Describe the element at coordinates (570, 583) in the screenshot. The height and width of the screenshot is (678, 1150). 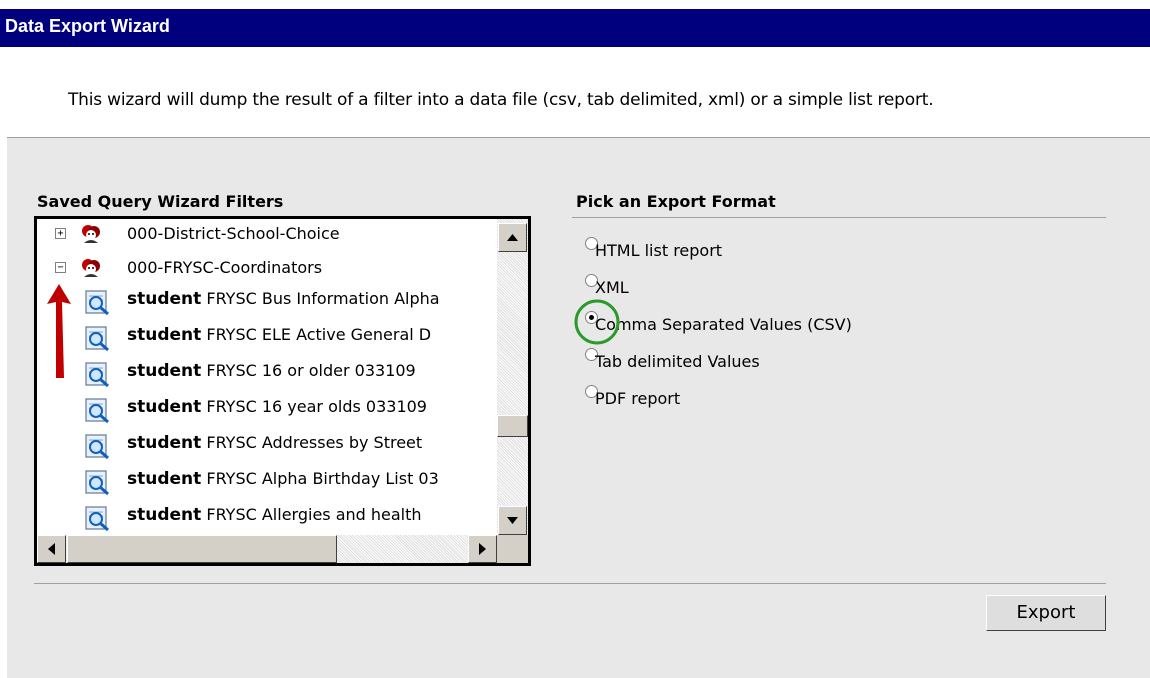
I see `bottom-divider` at that location.